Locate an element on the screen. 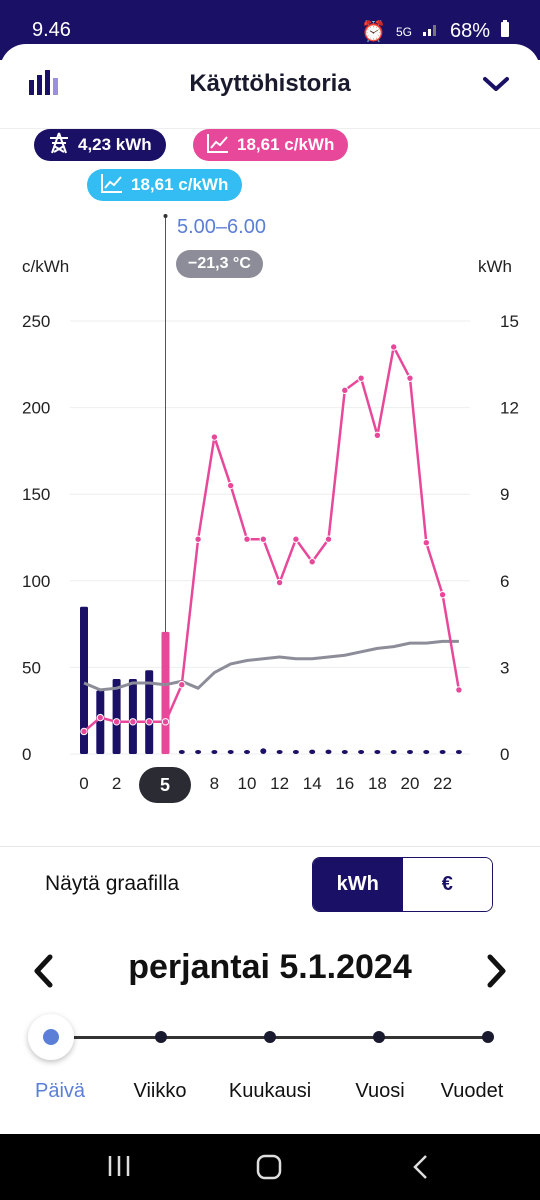 This screenshot has width=540, height=1200. page-title: Käyttöhistoria is located at coordinates (270, 83).